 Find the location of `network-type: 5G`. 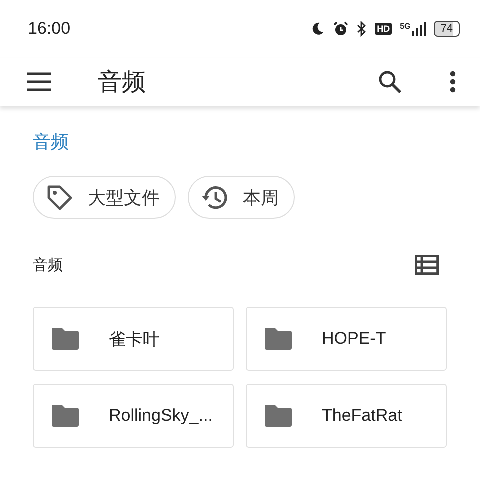

network-type: 5G is located at coordinates (405, 26).